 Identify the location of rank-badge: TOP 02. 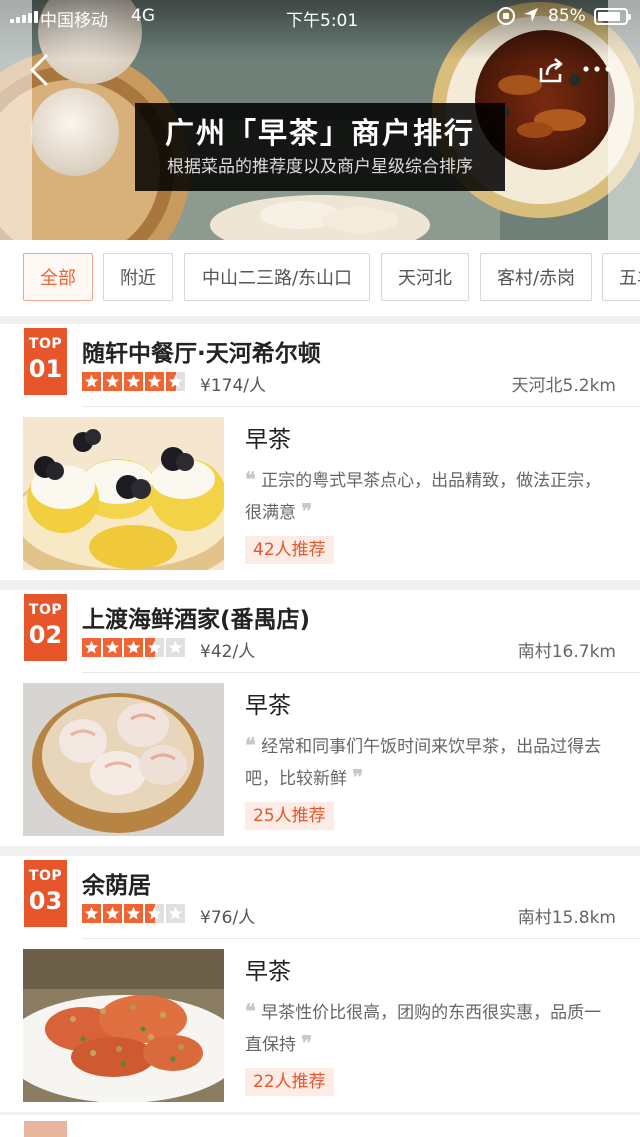
(45, 627).